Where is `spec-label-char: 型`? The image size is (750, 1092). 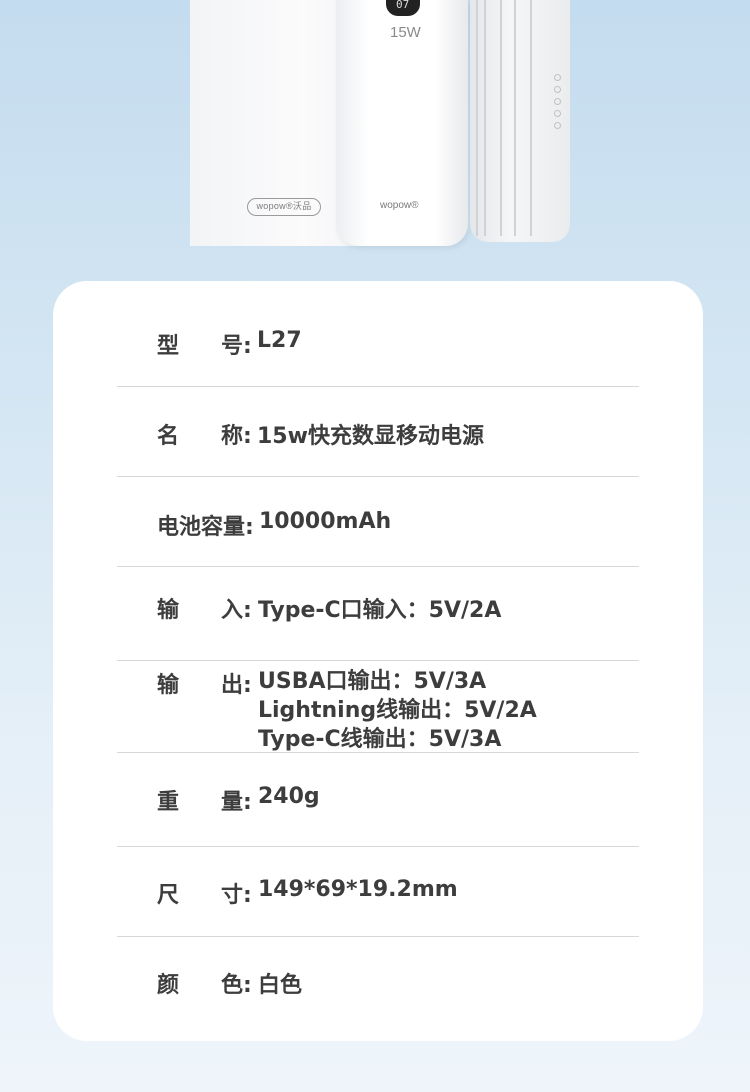 spec-label-char: 型 is located at coordinates (168, 346).